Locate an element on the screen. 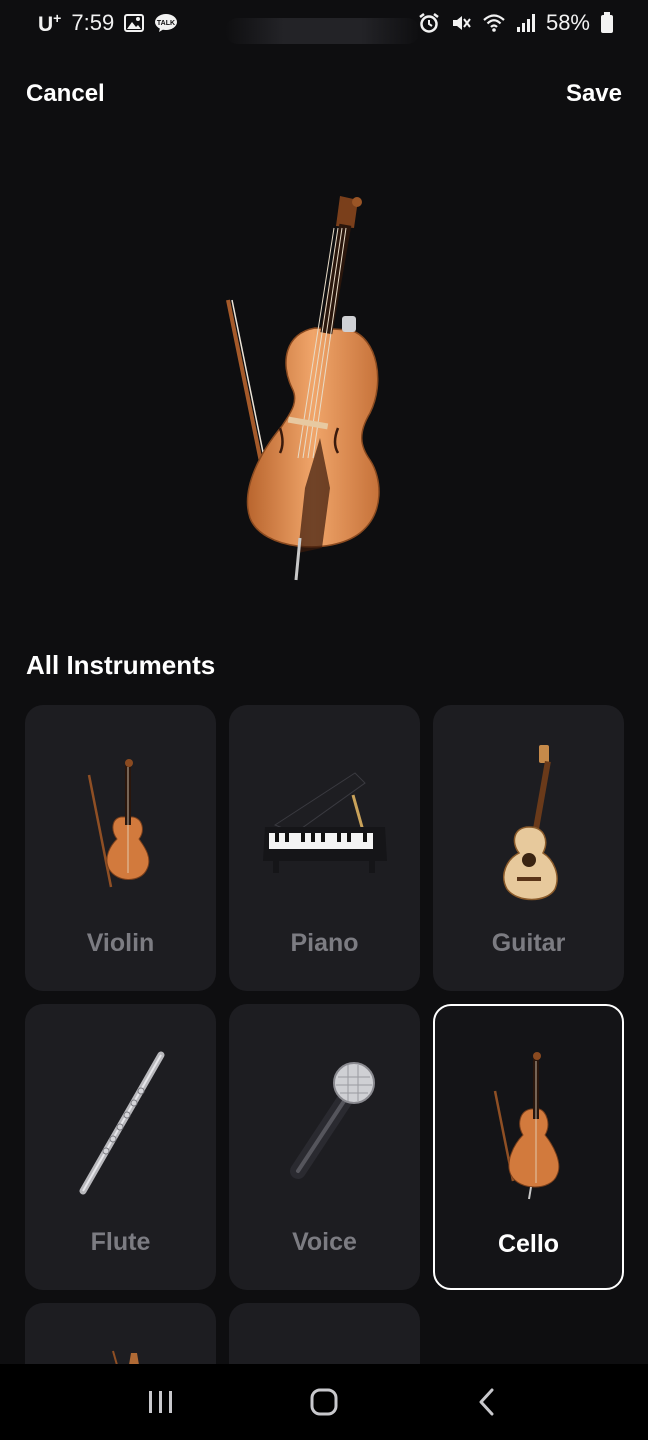 Image resolution: width=648 pixels, height=1440 pixels. section-title: All Instruments is located at coordinates (121, 665).